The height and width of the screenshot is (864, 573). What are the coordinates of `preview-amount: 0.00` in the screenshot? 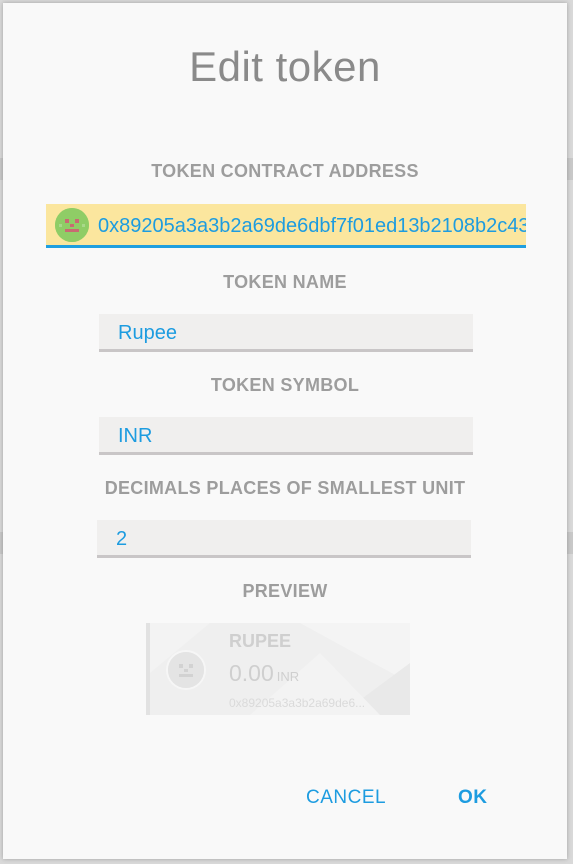 It's located at (251, 673).